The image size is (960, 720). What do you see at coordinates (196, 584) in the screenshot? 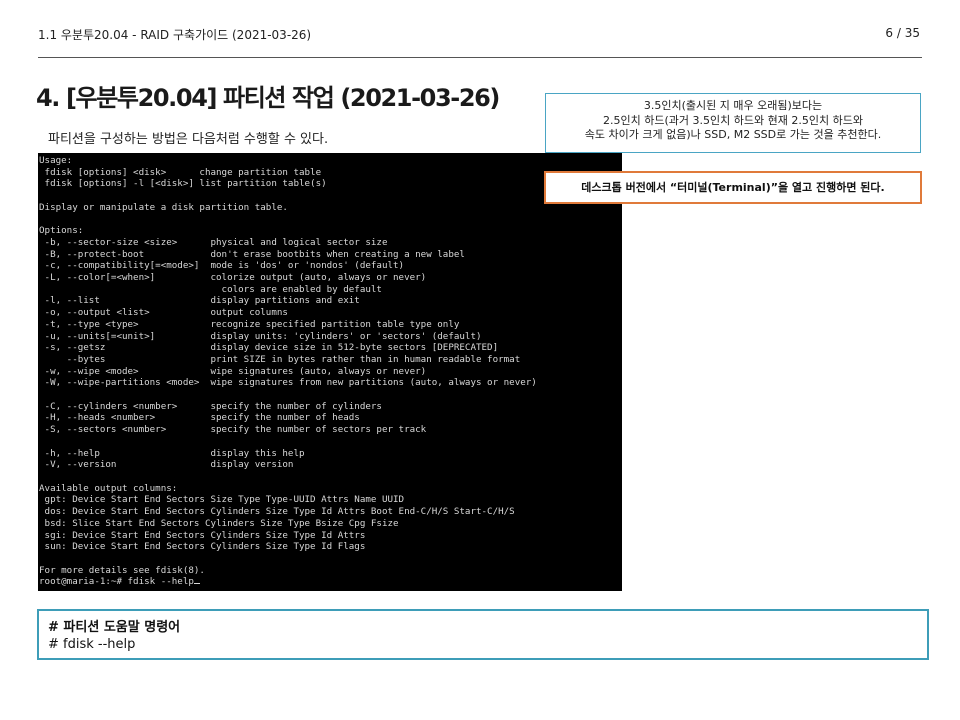
I see `terminal-cursor` at bounding box center [196, 584].